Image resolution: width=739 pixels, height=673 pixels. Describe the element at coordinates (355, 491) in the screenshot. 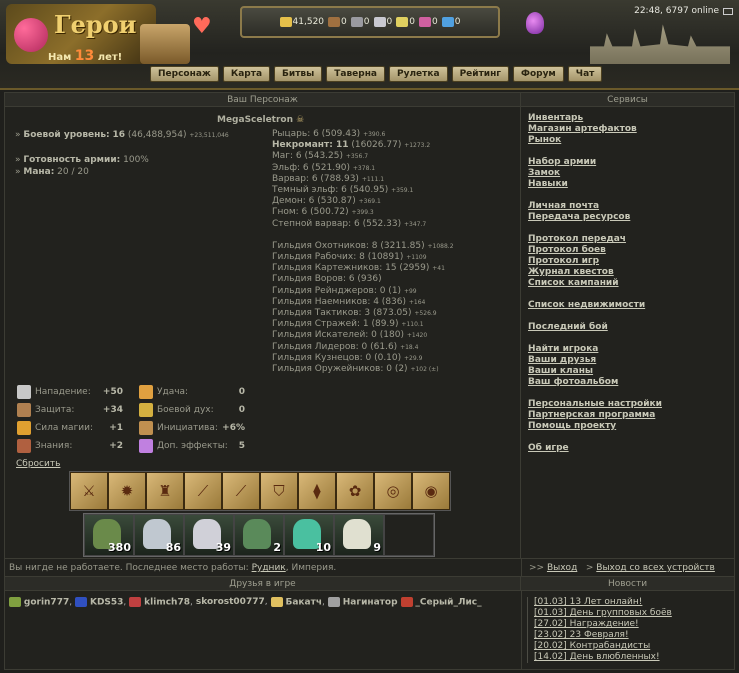

I see `equipment-slot: ✿` at that location.